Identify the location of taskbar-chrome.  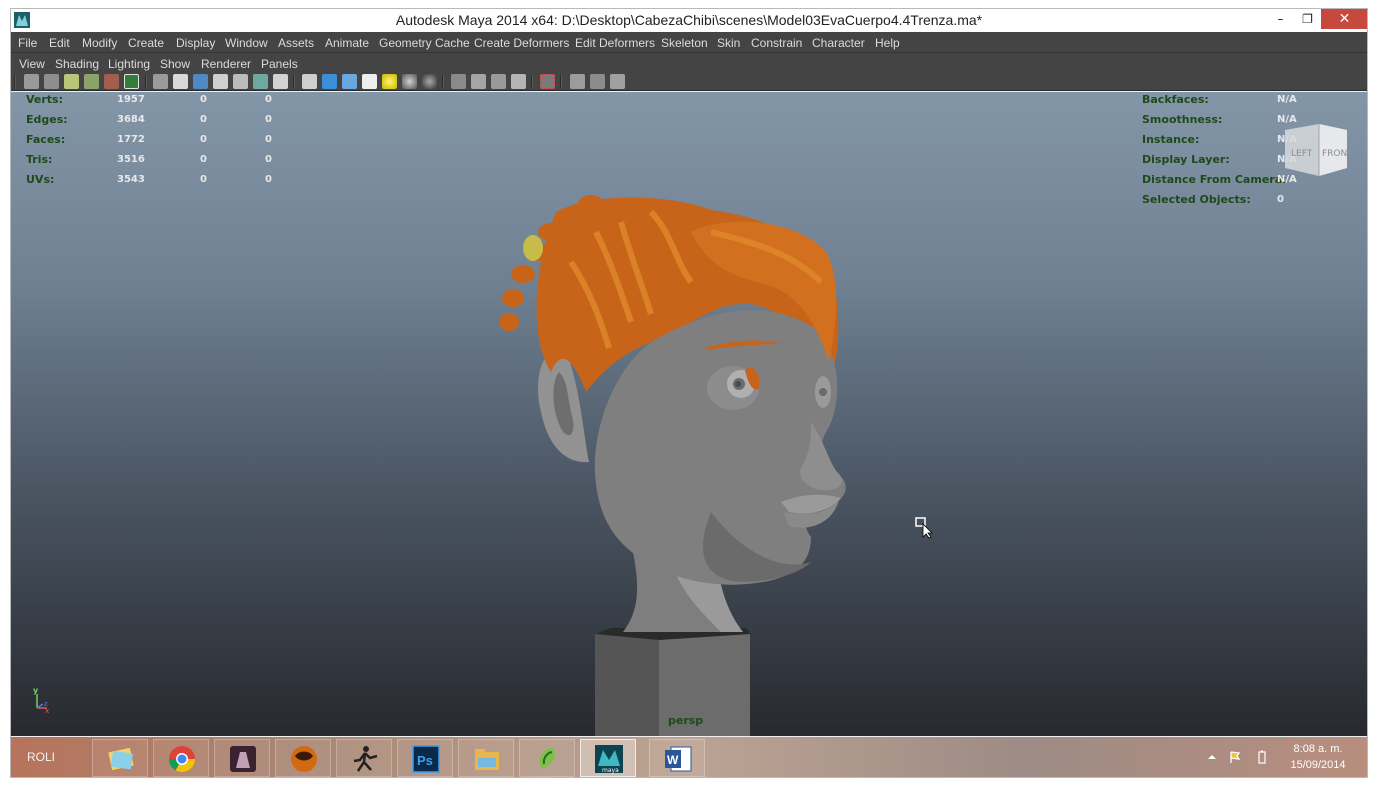
(181, 758).